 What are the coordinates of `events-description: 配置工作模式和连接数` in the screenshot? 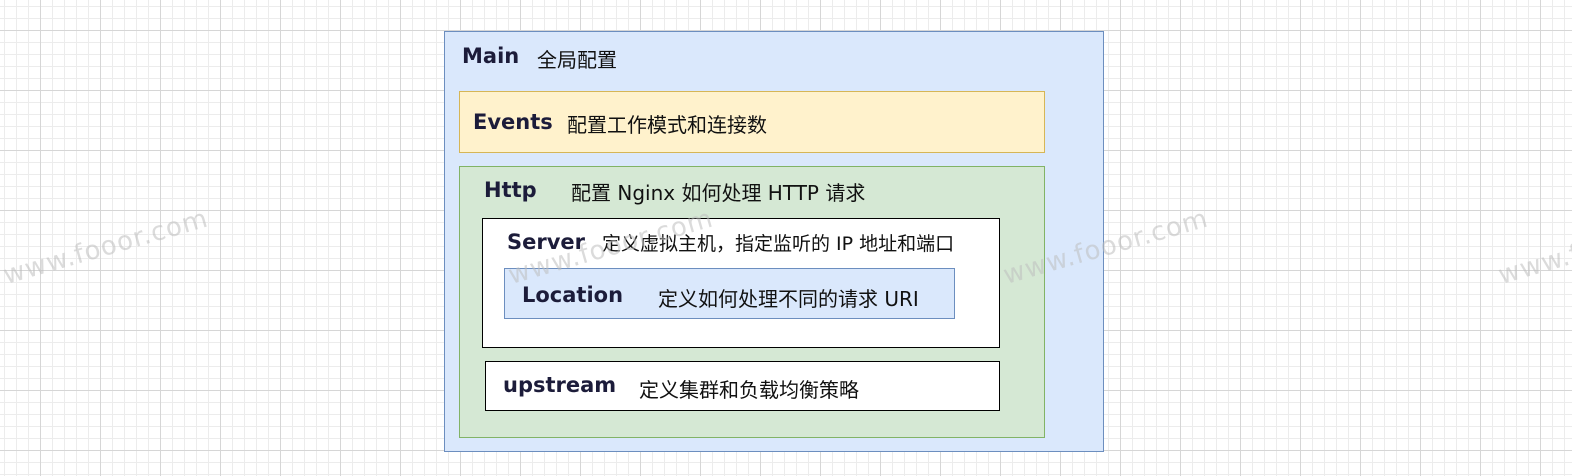 It's located at (667, 125).